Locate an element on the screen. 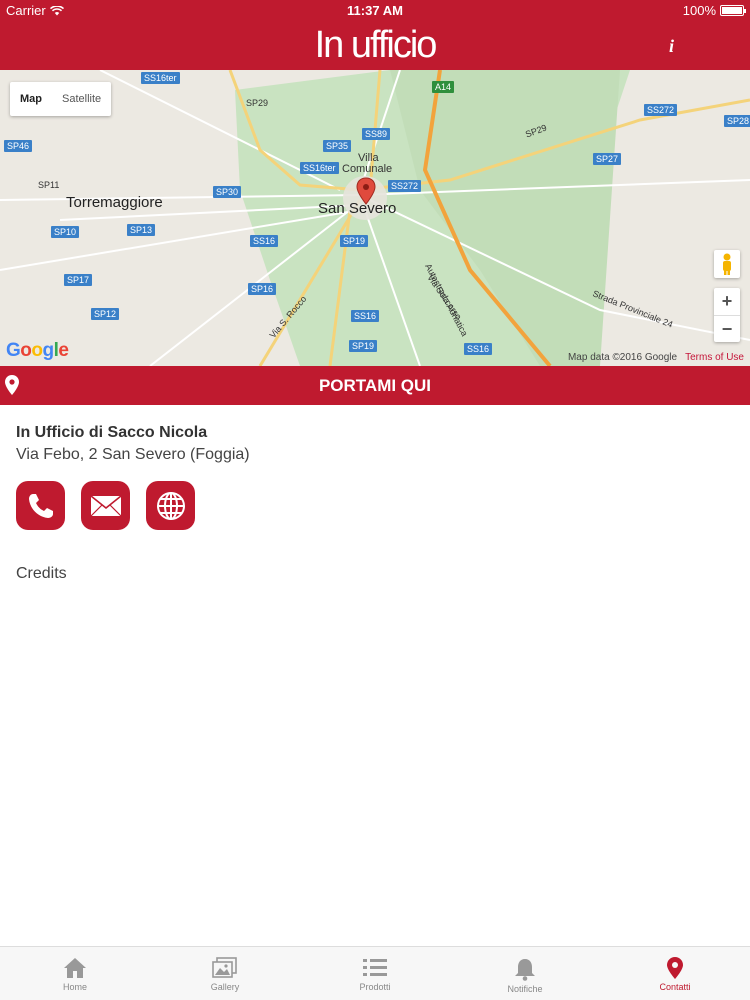 The height and width of the screenshot is (1000, 750). globe-icon is located at coordinates (170, 505).